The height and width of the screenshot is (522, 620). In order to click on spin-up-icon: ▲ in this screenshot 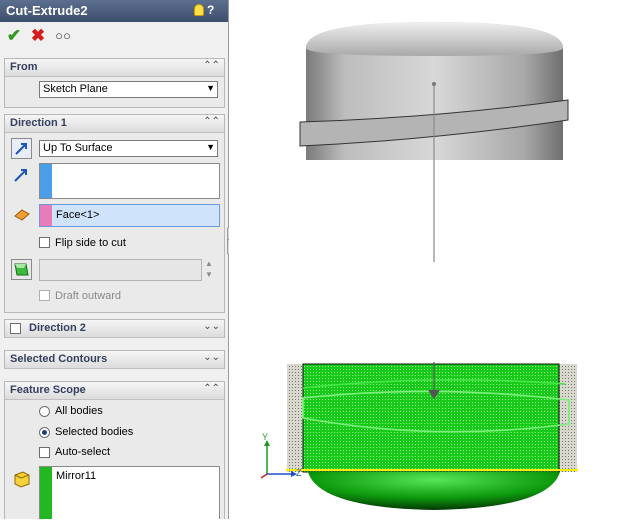, I will do `click(209, 263)`.